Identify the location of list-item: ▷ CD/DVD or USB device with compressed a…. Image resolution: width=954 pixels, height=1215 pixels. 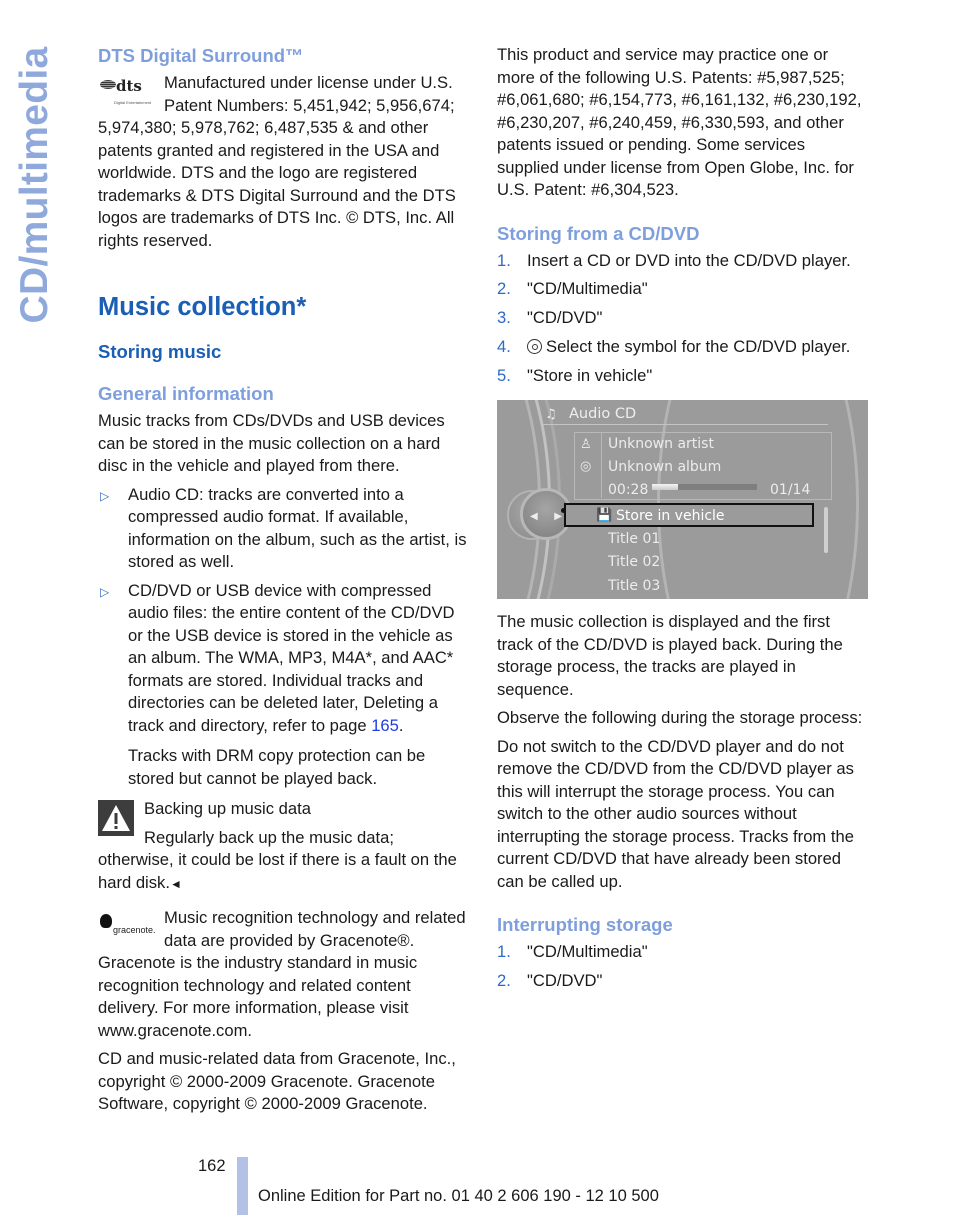
(277, 657).